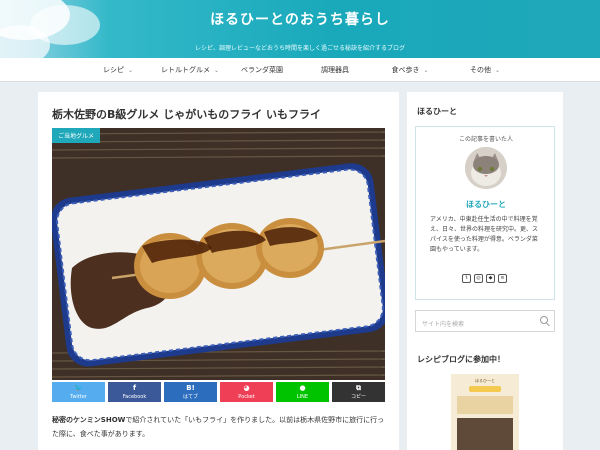  What do you see at coordinates (405, 70) in the screenshot?
I see `nav-item-label: 食べ歩き` at bounding box center [405, 70].